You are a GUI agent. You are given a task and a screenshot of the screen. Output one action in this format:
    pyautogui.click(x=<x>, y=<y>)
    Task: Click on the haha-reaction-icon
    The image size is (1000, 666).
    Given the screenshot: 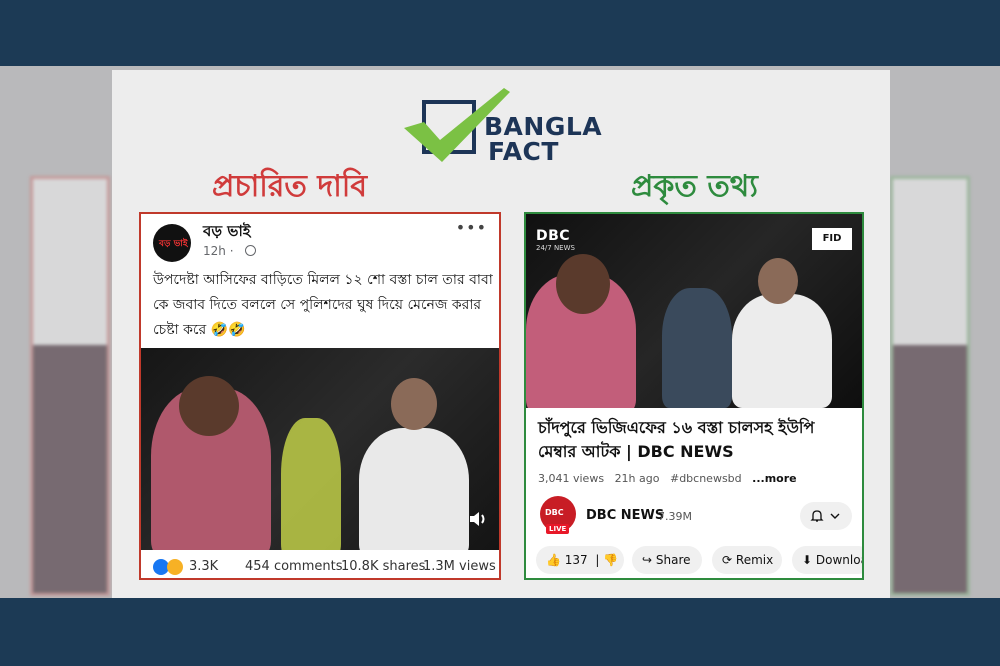 What is the action you would take?
    pyautogui.click(x=175, y=567)
    